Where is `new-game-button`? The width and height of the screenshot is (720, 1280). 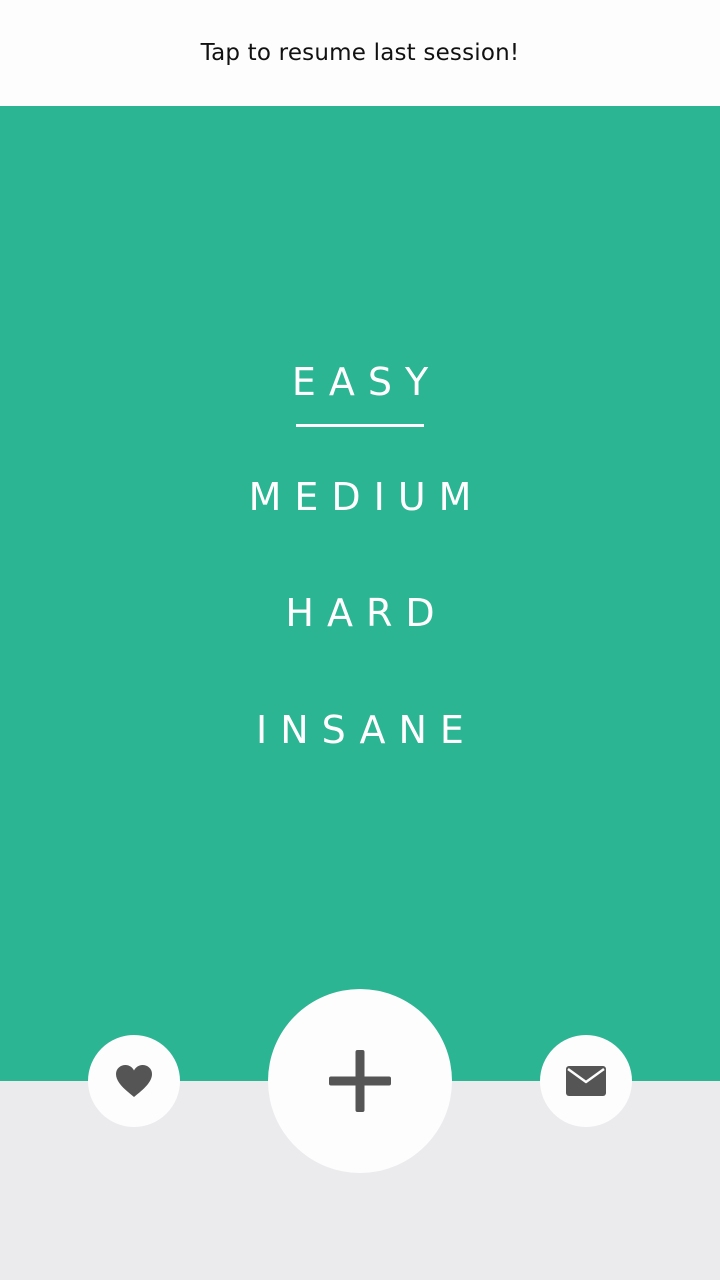
new-game-button is located at coordinates (360, 1081).